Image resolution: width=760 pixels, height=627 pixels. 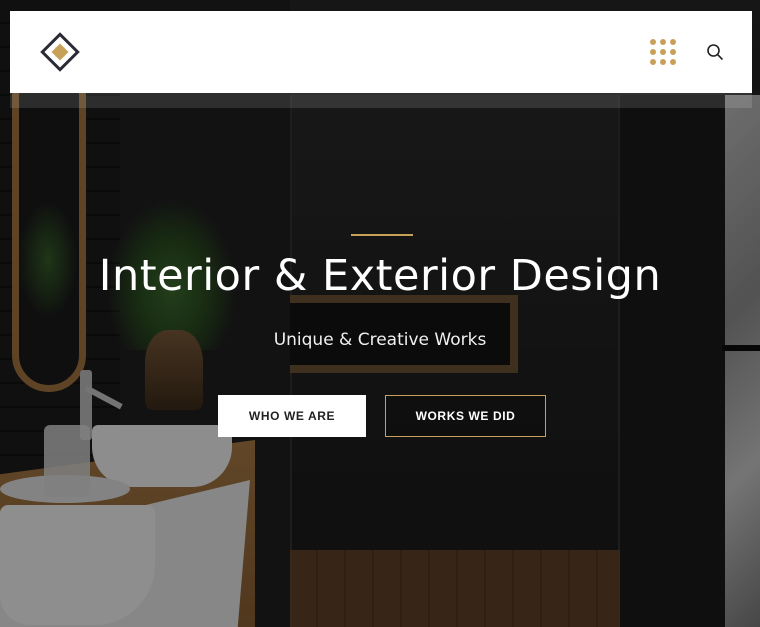 I want to click on works-we-did-button: WORKS WE DID, so click(x=465, y=416).